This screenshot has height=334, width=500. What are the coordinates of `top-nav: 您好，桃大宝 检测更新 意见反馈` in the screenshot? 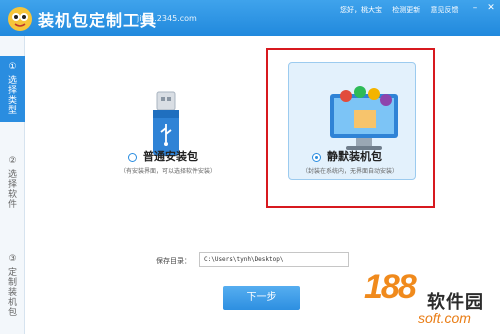 It's located at (403, 10).